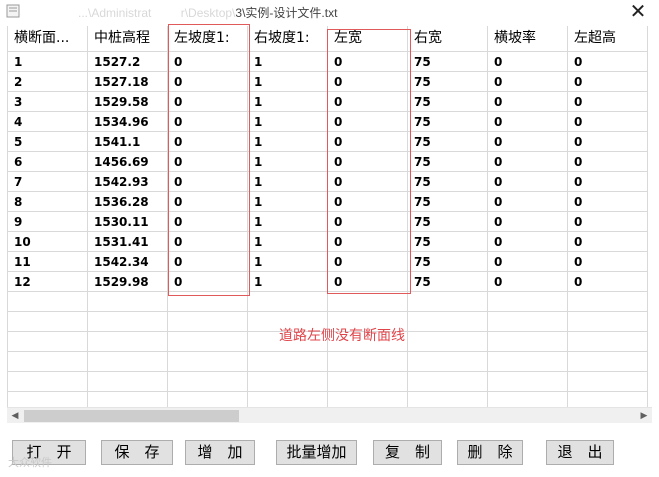  I want to click on column-header: 左坡度1:, so click(208, 39).